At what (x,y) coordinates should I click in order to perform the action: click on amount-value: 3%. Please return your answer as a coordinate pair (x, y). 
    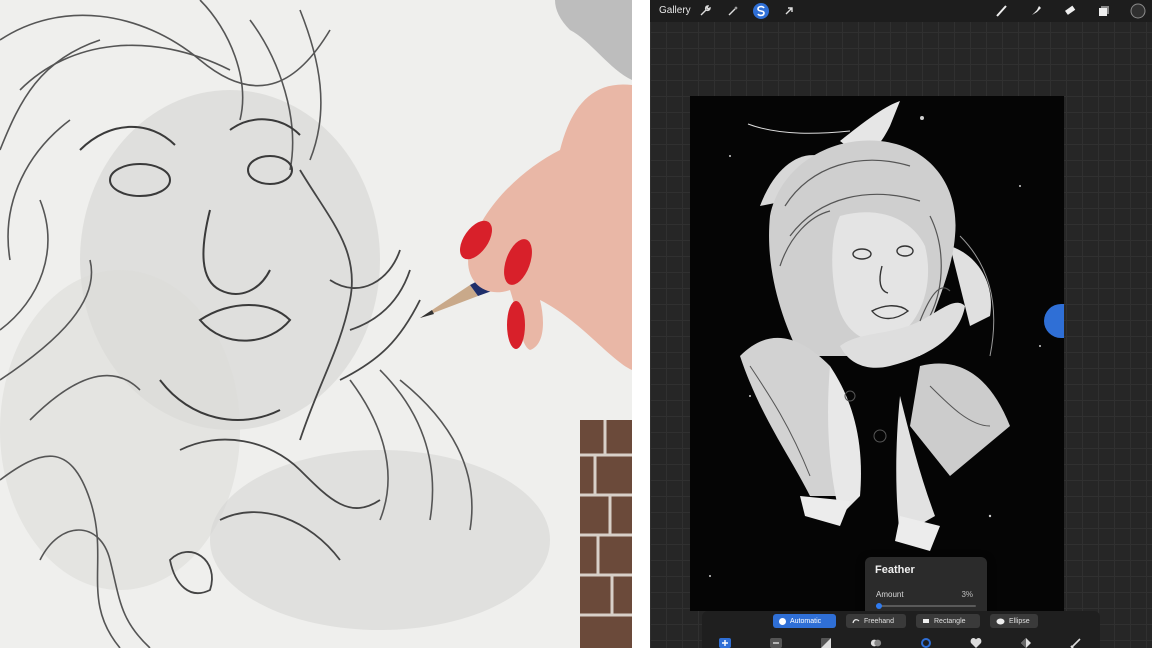
    Looking at the image, I should click on (967, 594).